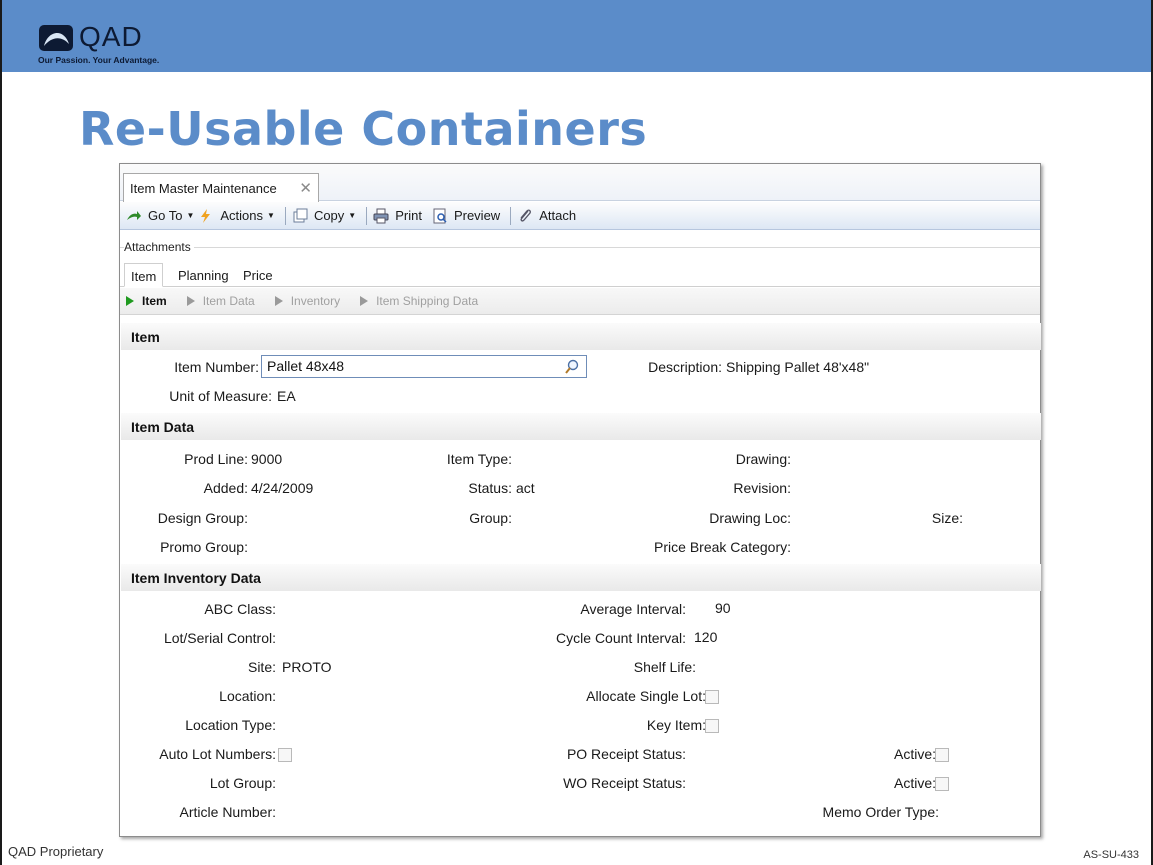  I want to click on key-item-checkbox, so click(712, 726).